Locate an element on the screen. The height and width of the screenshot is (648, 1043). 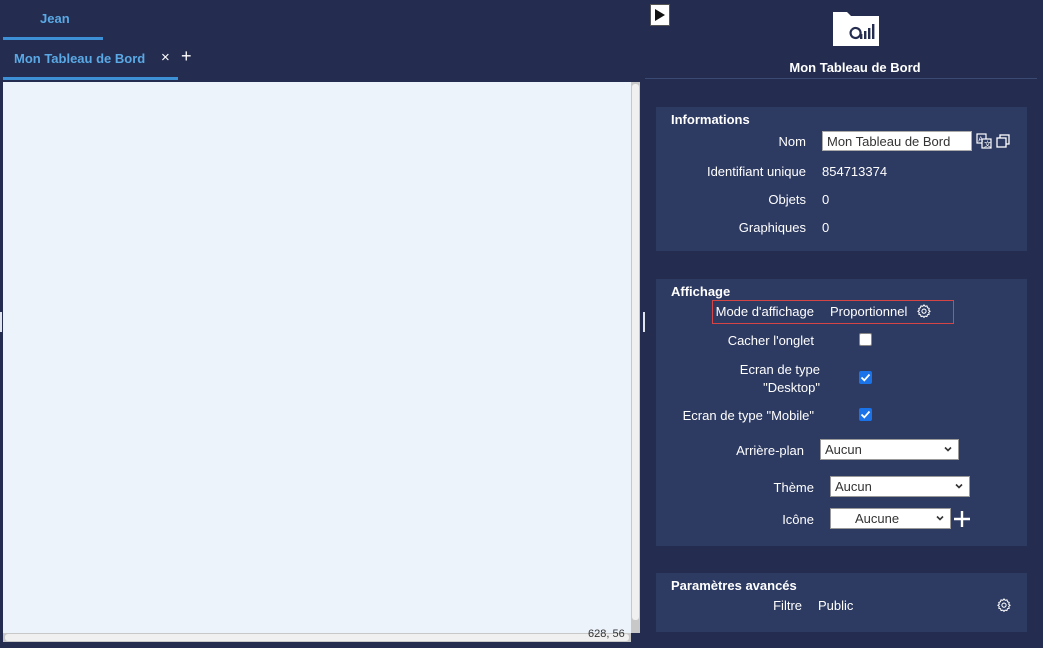
canvas-coordinates: 628, 56 is located at coordinates (606, 634).